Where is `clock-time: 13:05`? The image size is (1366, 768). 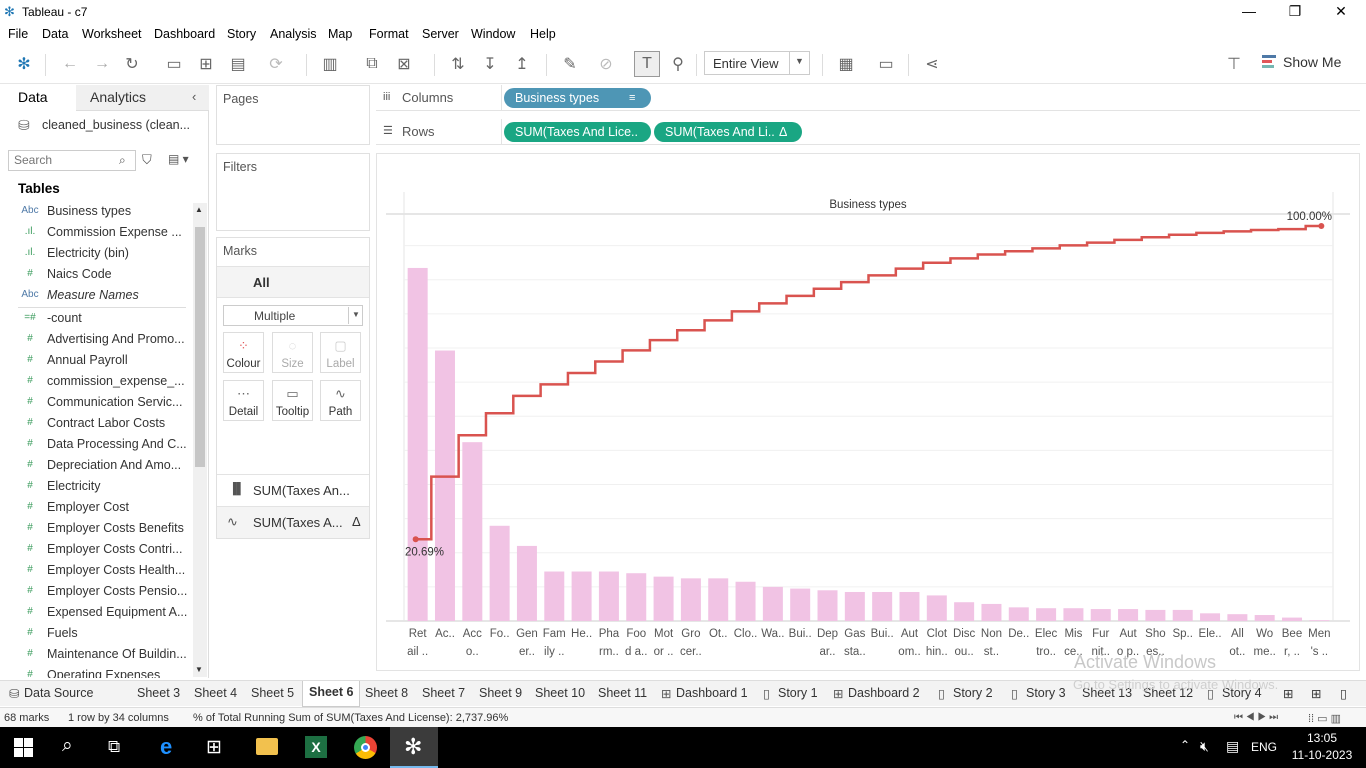
clock-time: 13:05 is located at coordinates (1322, 738).